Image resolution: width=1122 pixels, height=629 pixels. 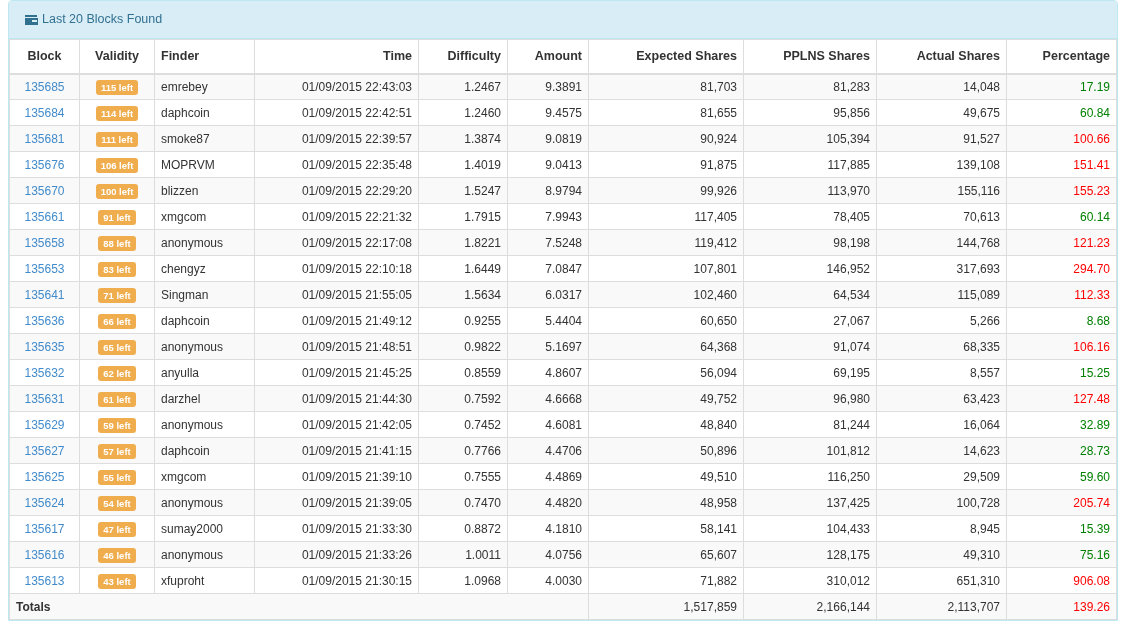 What do you see at coordinates (1061, 138) in the screenshot?
I see `percentage-cell: 100.66` at bounding box center [1061, 138].